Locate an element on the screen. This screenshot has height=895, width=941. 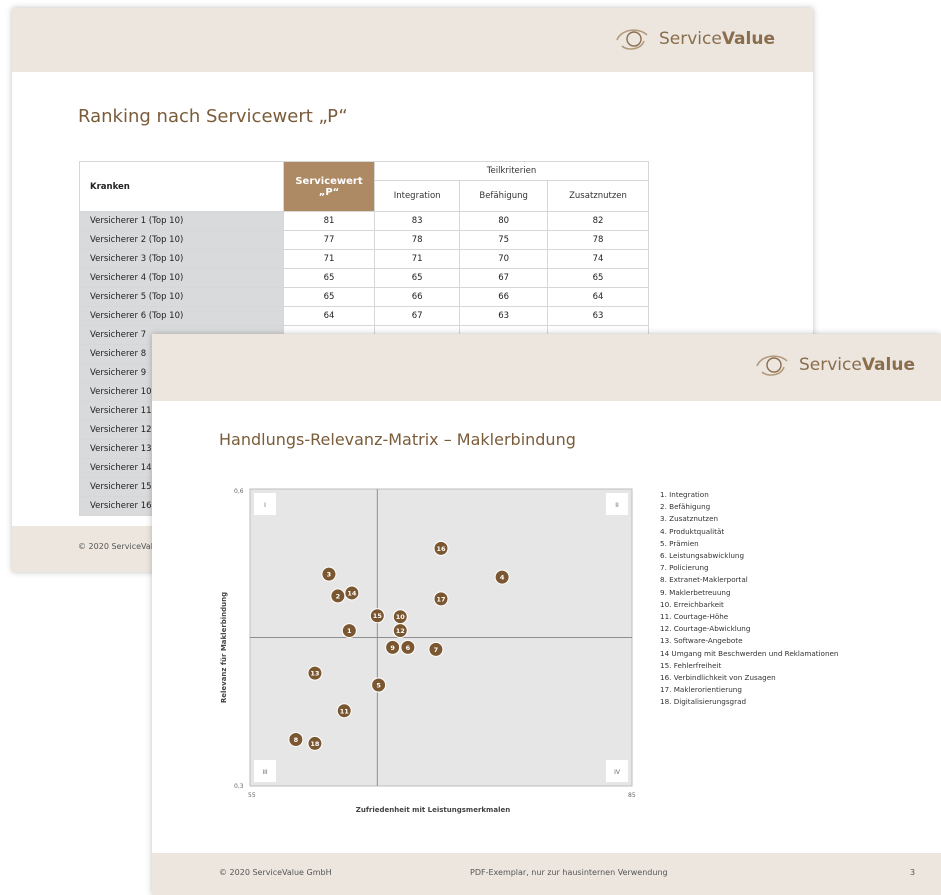
legend-item: 16. Verbindlichkeit von Zusagen is located at coordinates (718, 678).